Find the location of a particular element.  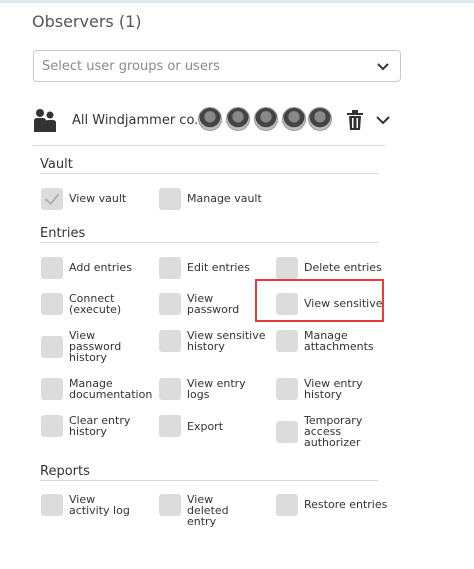

permission-label: View entry history is located at coordinates (333, 389).